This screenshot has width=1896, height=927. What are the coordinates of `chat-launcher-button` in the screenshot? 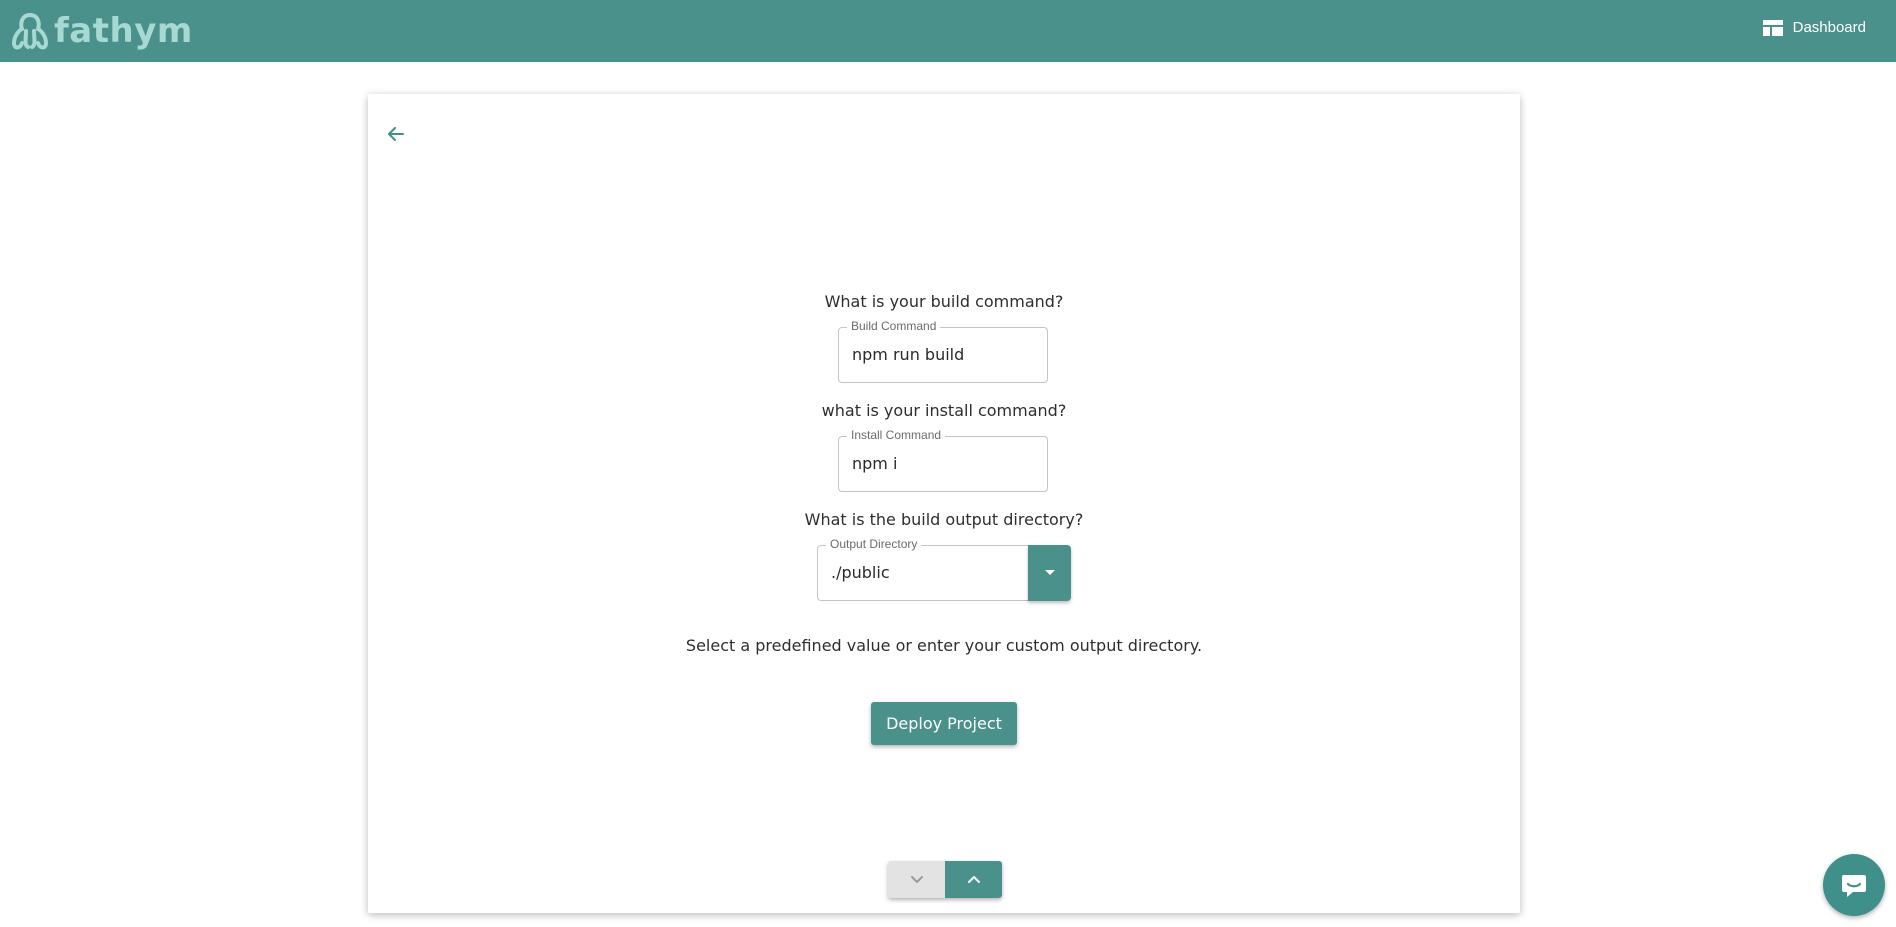 It's located at (1854, 885).